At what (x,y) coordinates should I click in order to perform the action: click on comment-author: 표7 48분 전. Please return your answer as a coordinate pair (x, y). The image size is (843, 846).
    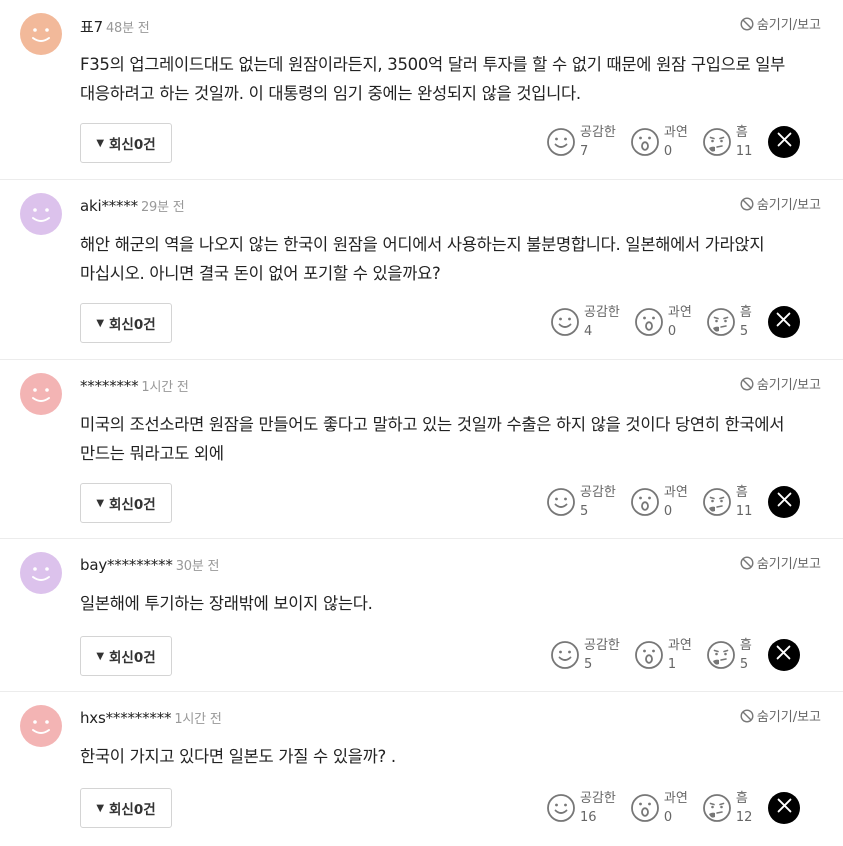
    Looking at the image, I should click on (115, 26).